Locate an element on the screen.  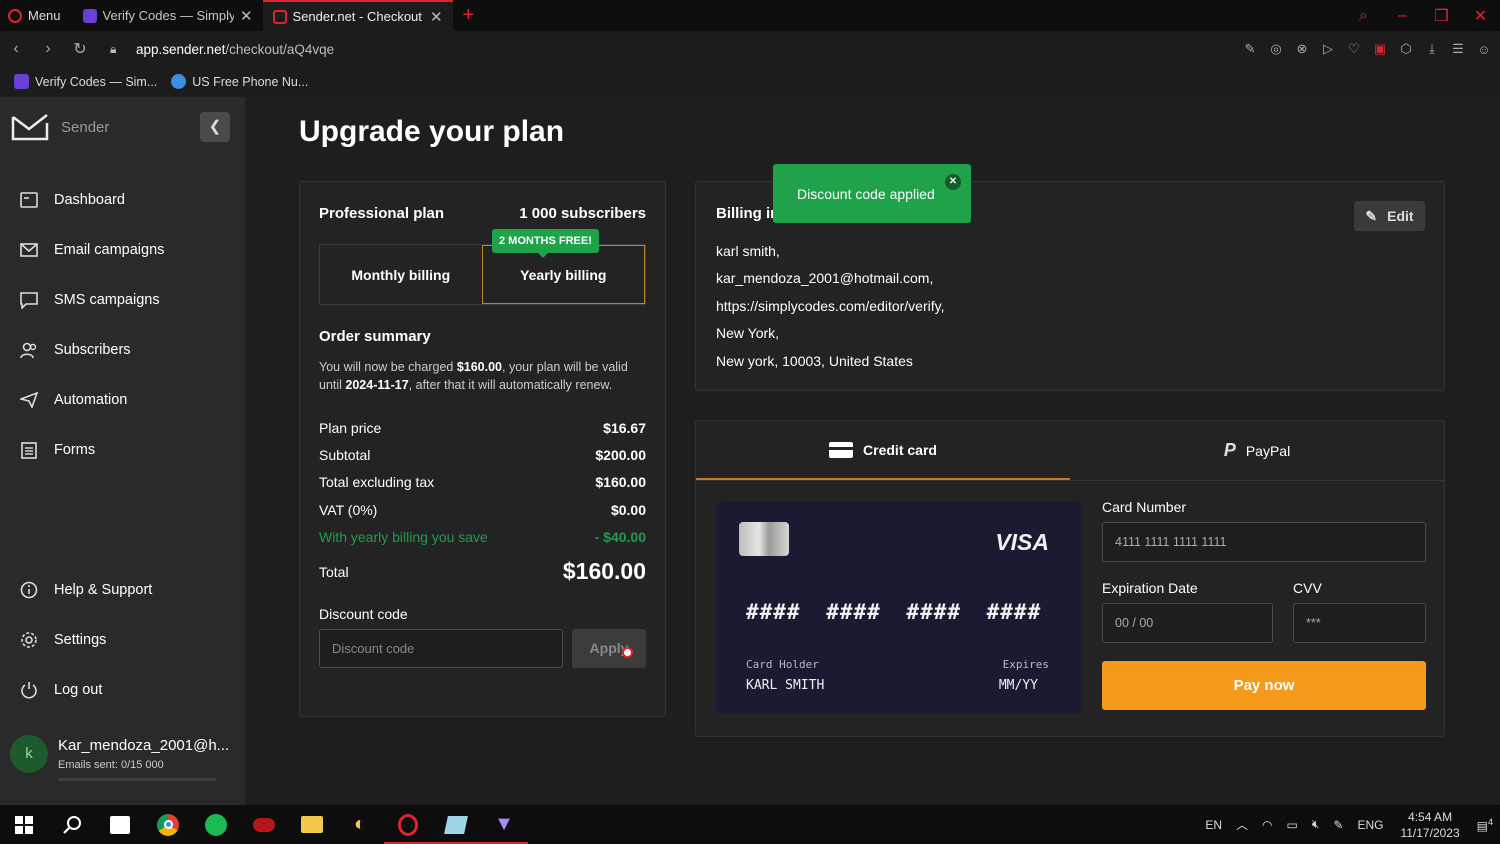
tab-credit-card: Credit card is located at coordinates (883, 450).